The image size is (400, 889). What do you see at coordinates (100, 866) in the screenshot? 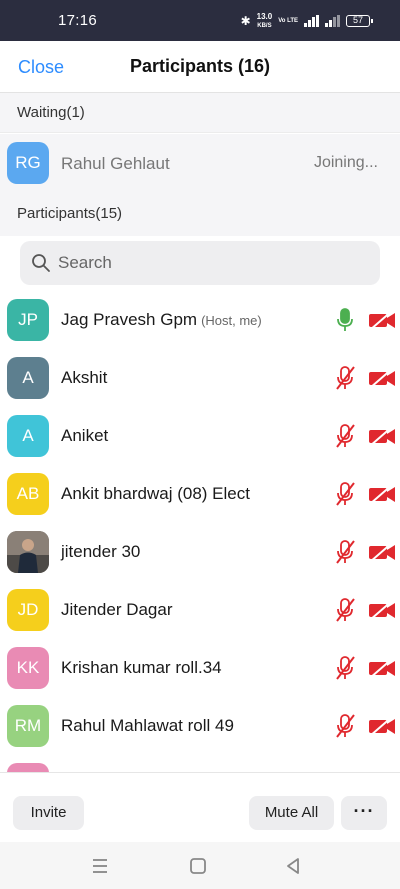
I see `menu-icon` at bounding box center [100, 866].